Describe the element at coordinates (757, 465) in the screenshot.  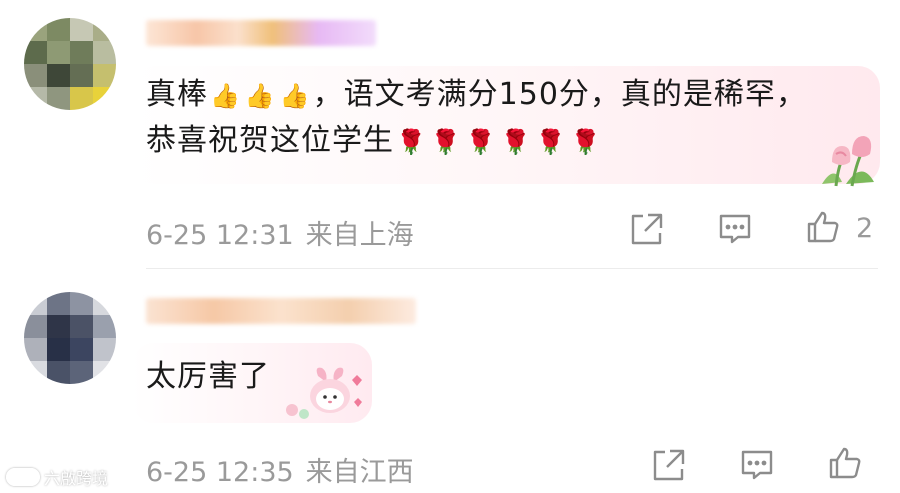
I see `comment-icon` at that location.